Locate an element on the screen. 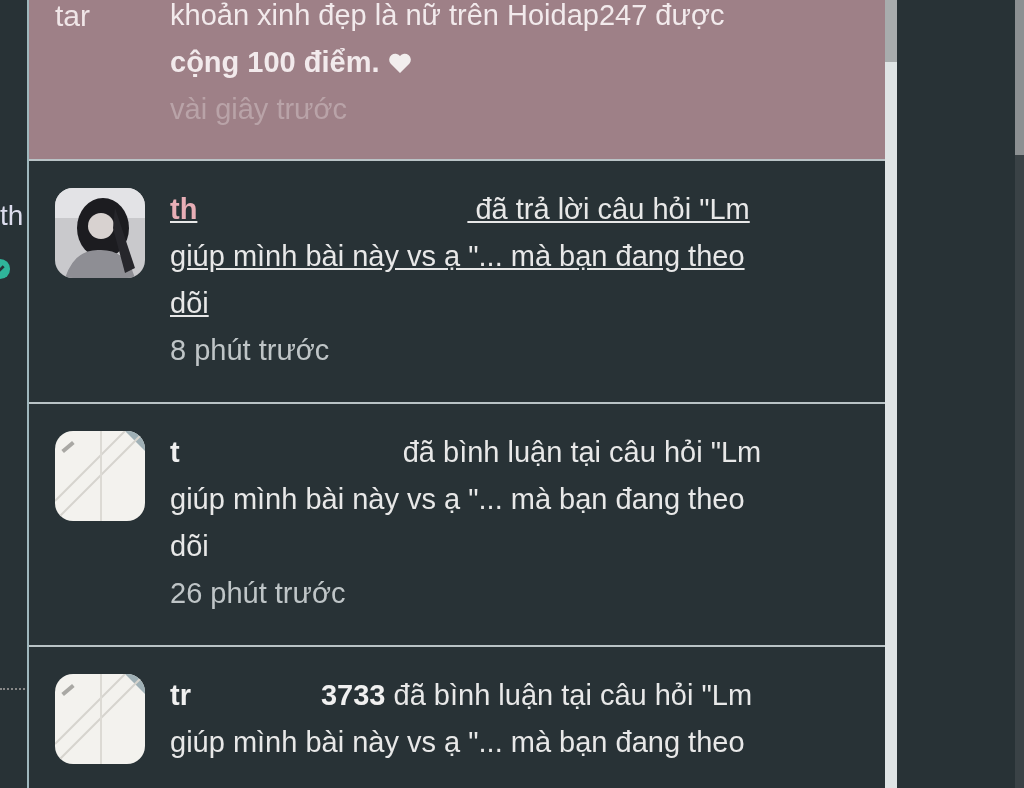 The height and width of the screenshot is (788, 1024). notification-text: th đã trả lời câu hỏi "Lm giúp mình bài này vs ạ "... mà bạn đang theo dõi is located at coordinates (470, 256).